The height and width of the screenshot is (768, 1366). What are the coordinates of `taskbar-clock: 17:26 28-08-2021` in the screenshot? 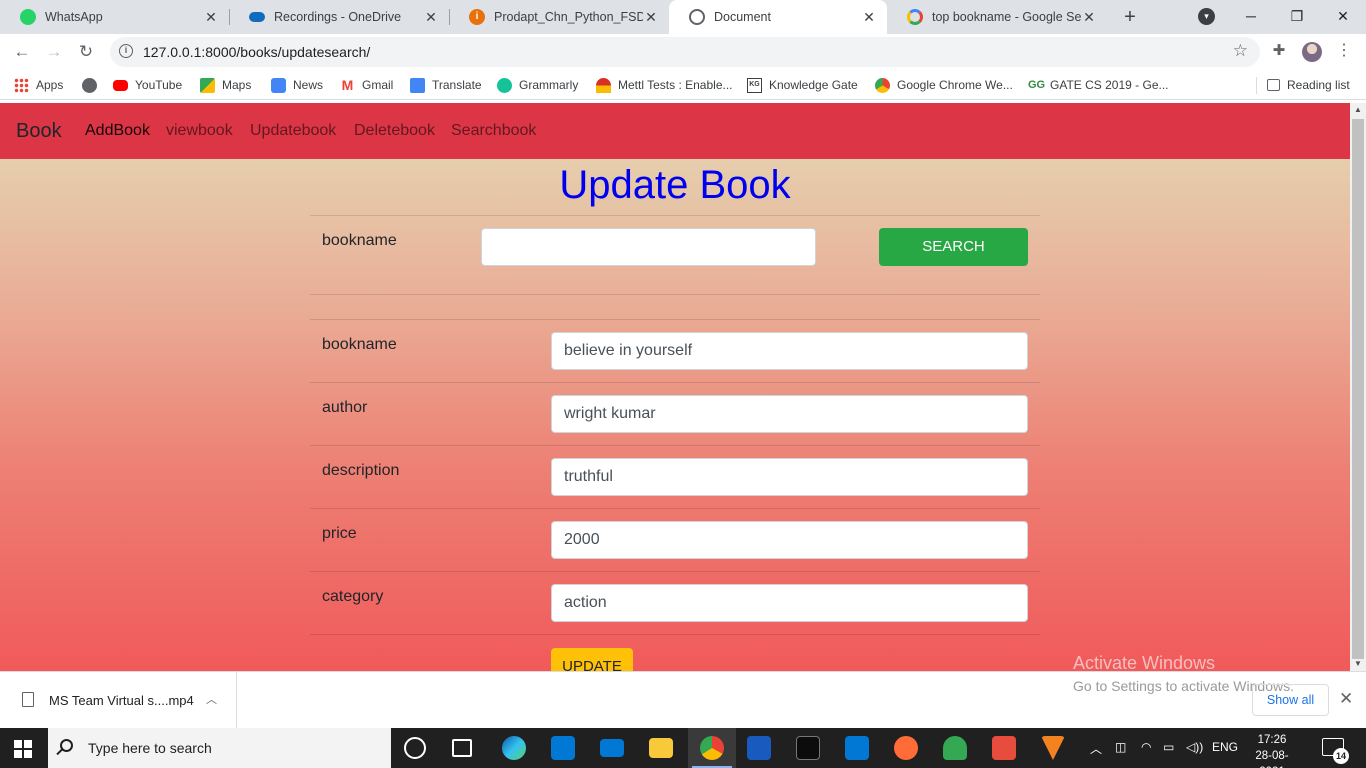 It's located at (1272, 750).